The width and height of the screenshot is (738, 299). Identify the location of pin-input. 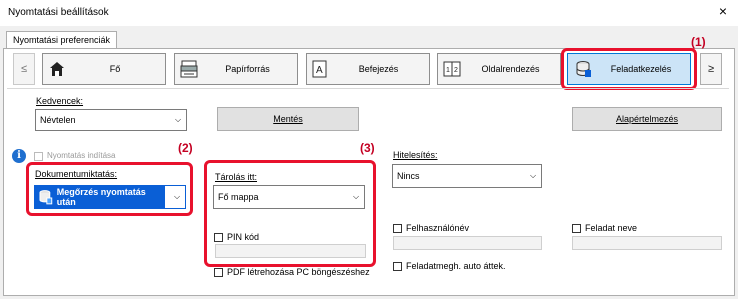
(290, 251).